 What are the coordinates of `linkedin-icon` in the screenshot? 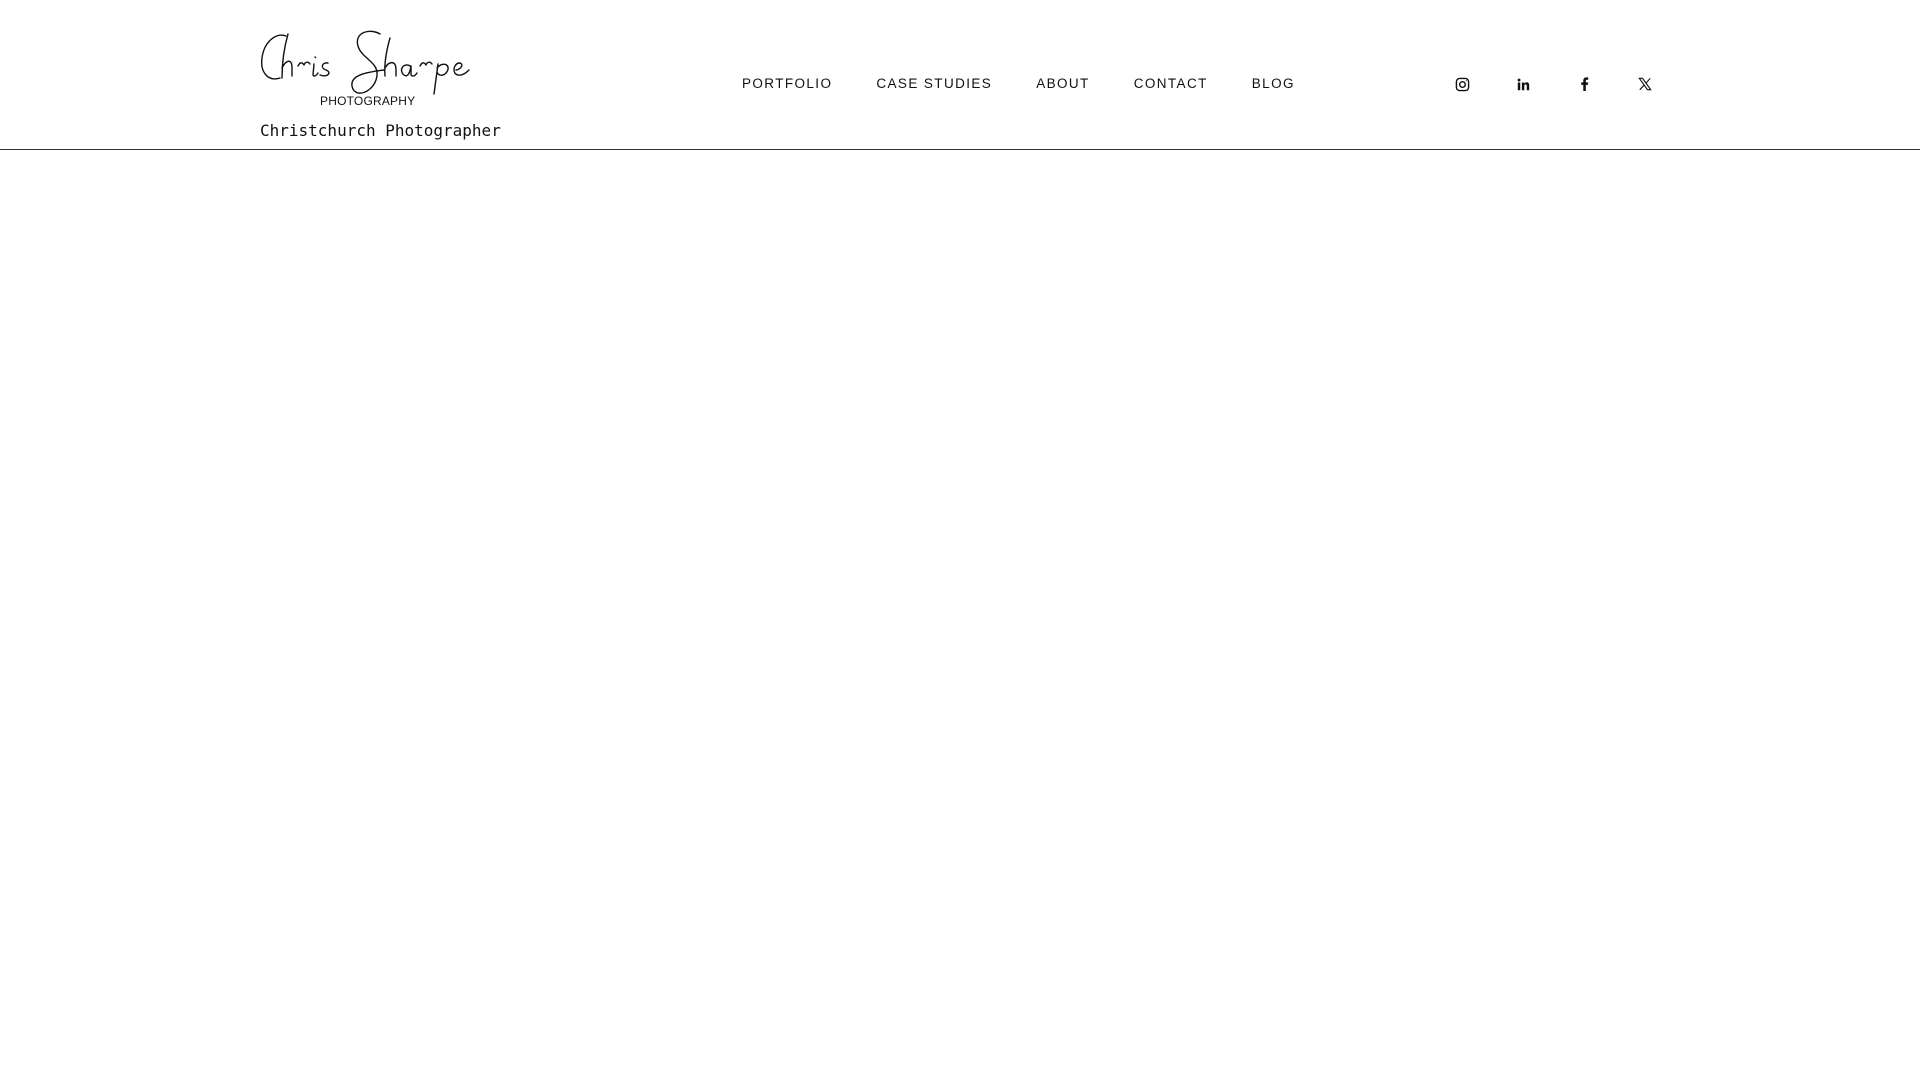 It's located at (1523, 84).